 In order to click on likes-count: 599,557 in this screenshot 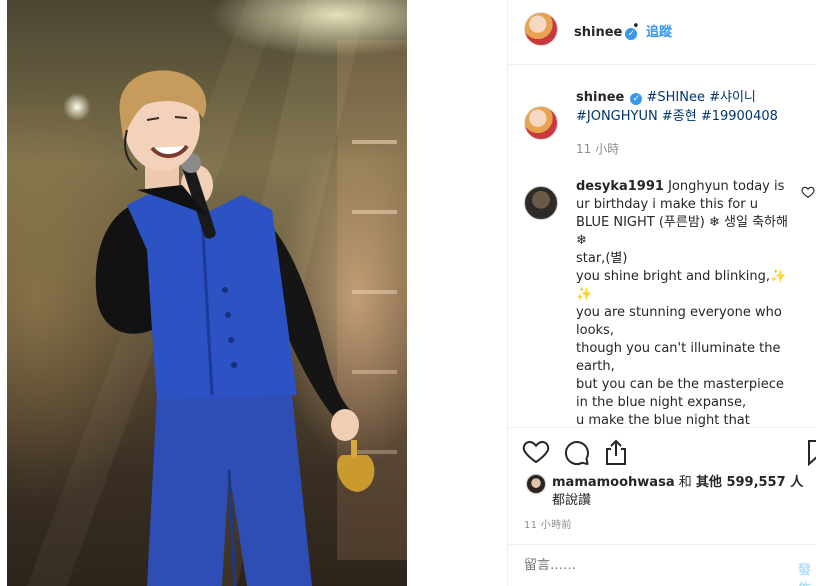, I will do `click(755, 482)`.